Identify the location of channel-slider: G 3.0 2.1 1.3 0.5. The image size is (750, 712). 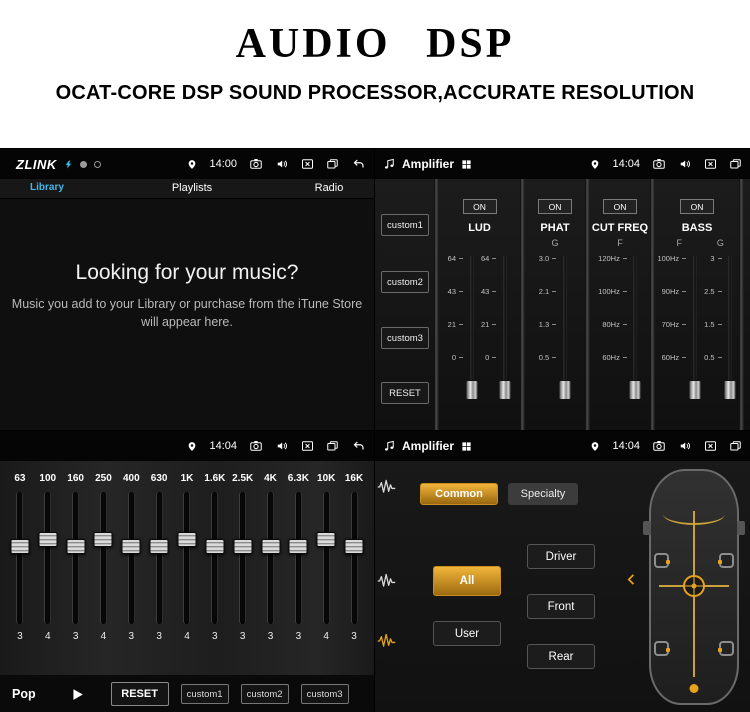
(555, 320).